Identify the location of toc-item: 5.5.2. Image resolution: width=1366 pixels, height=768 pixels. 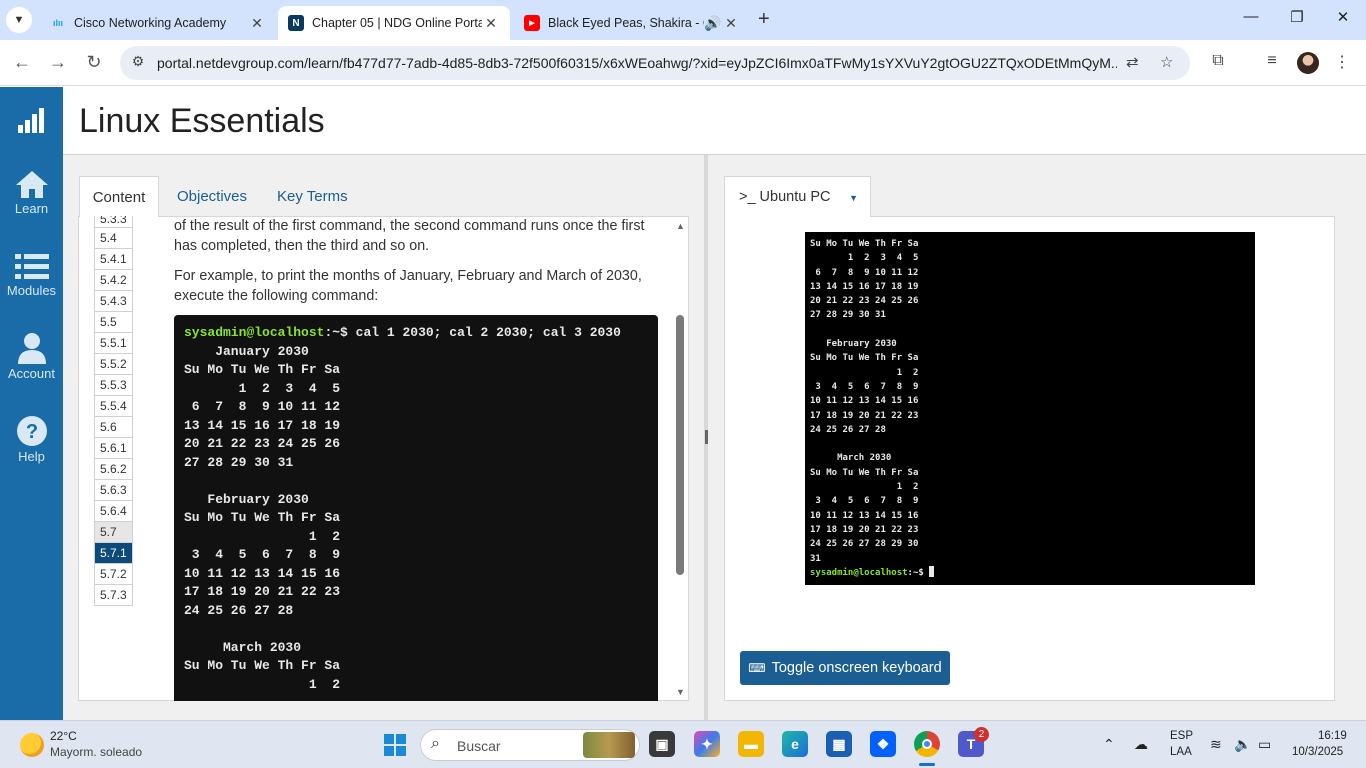
(113, 364).